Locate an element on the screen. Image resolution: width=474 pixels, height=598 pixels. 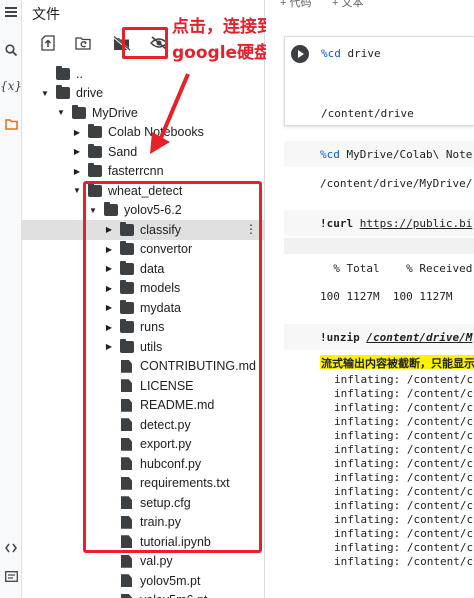
cell-2-output: /content/drive/MyDrive/ is located at coordinates (396, 183).